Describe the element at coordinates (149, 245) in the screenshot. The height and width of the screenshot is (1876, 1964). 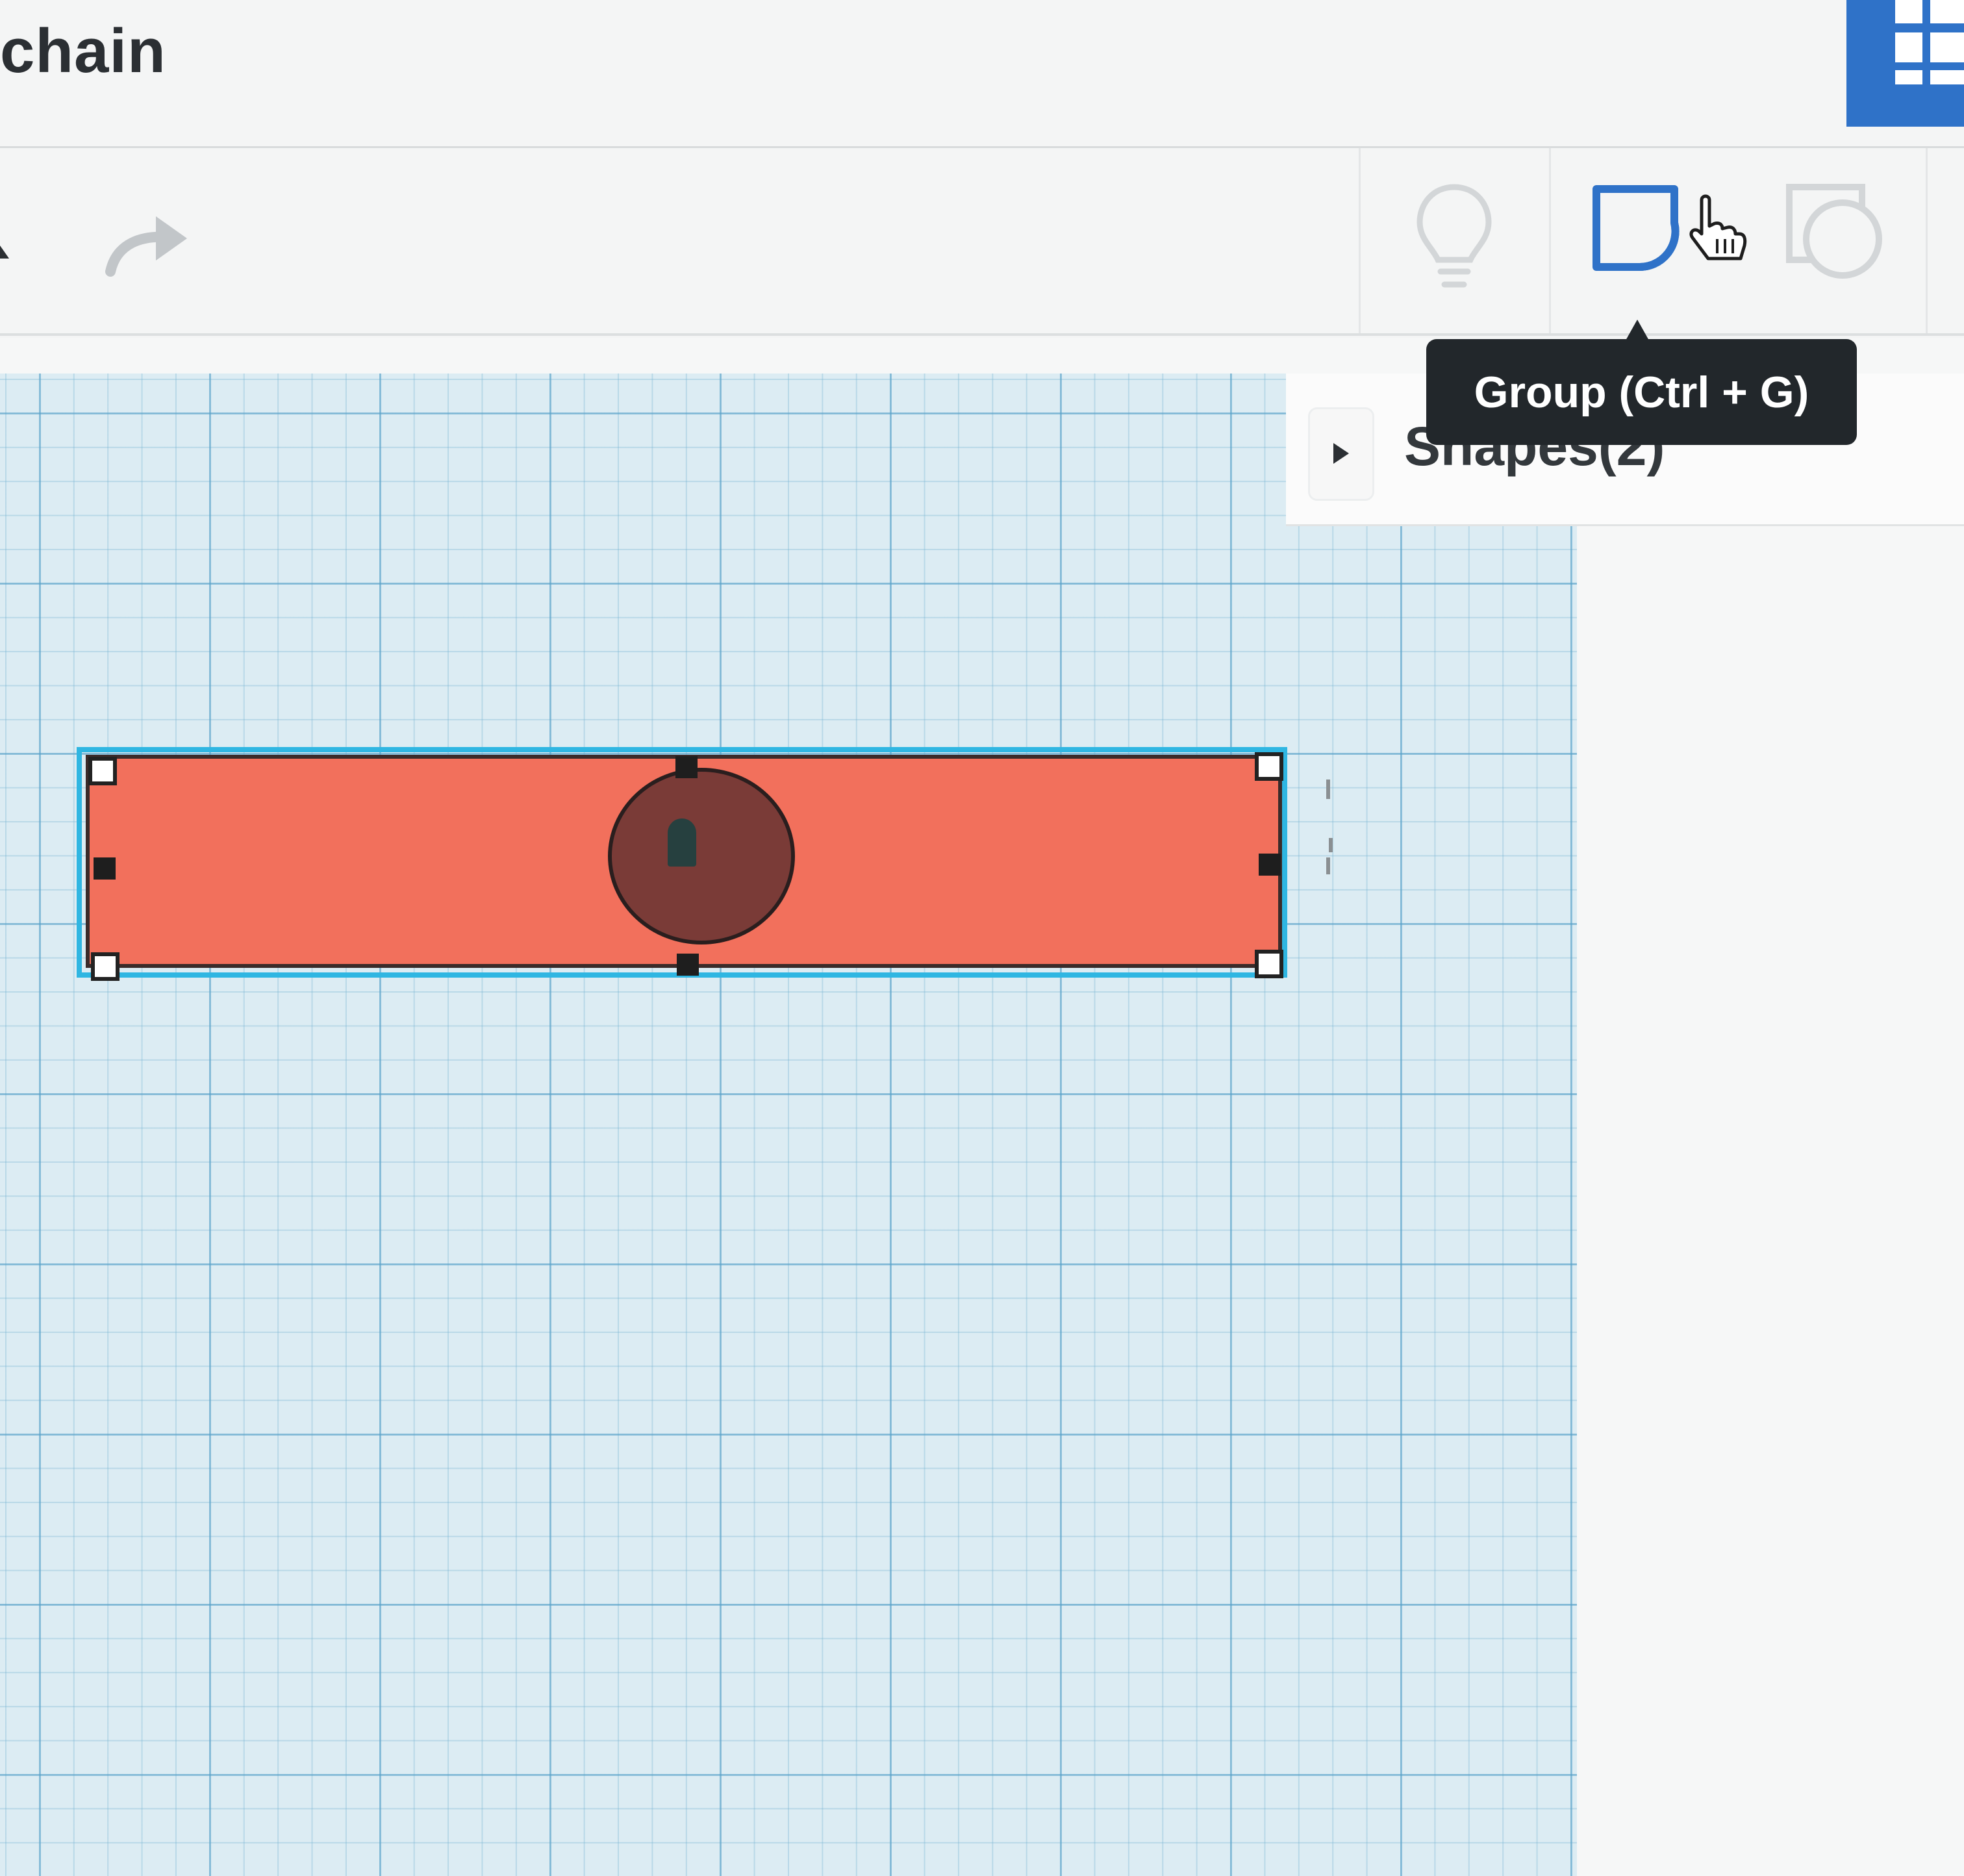
I see `redo-arrow-icon` at that location.